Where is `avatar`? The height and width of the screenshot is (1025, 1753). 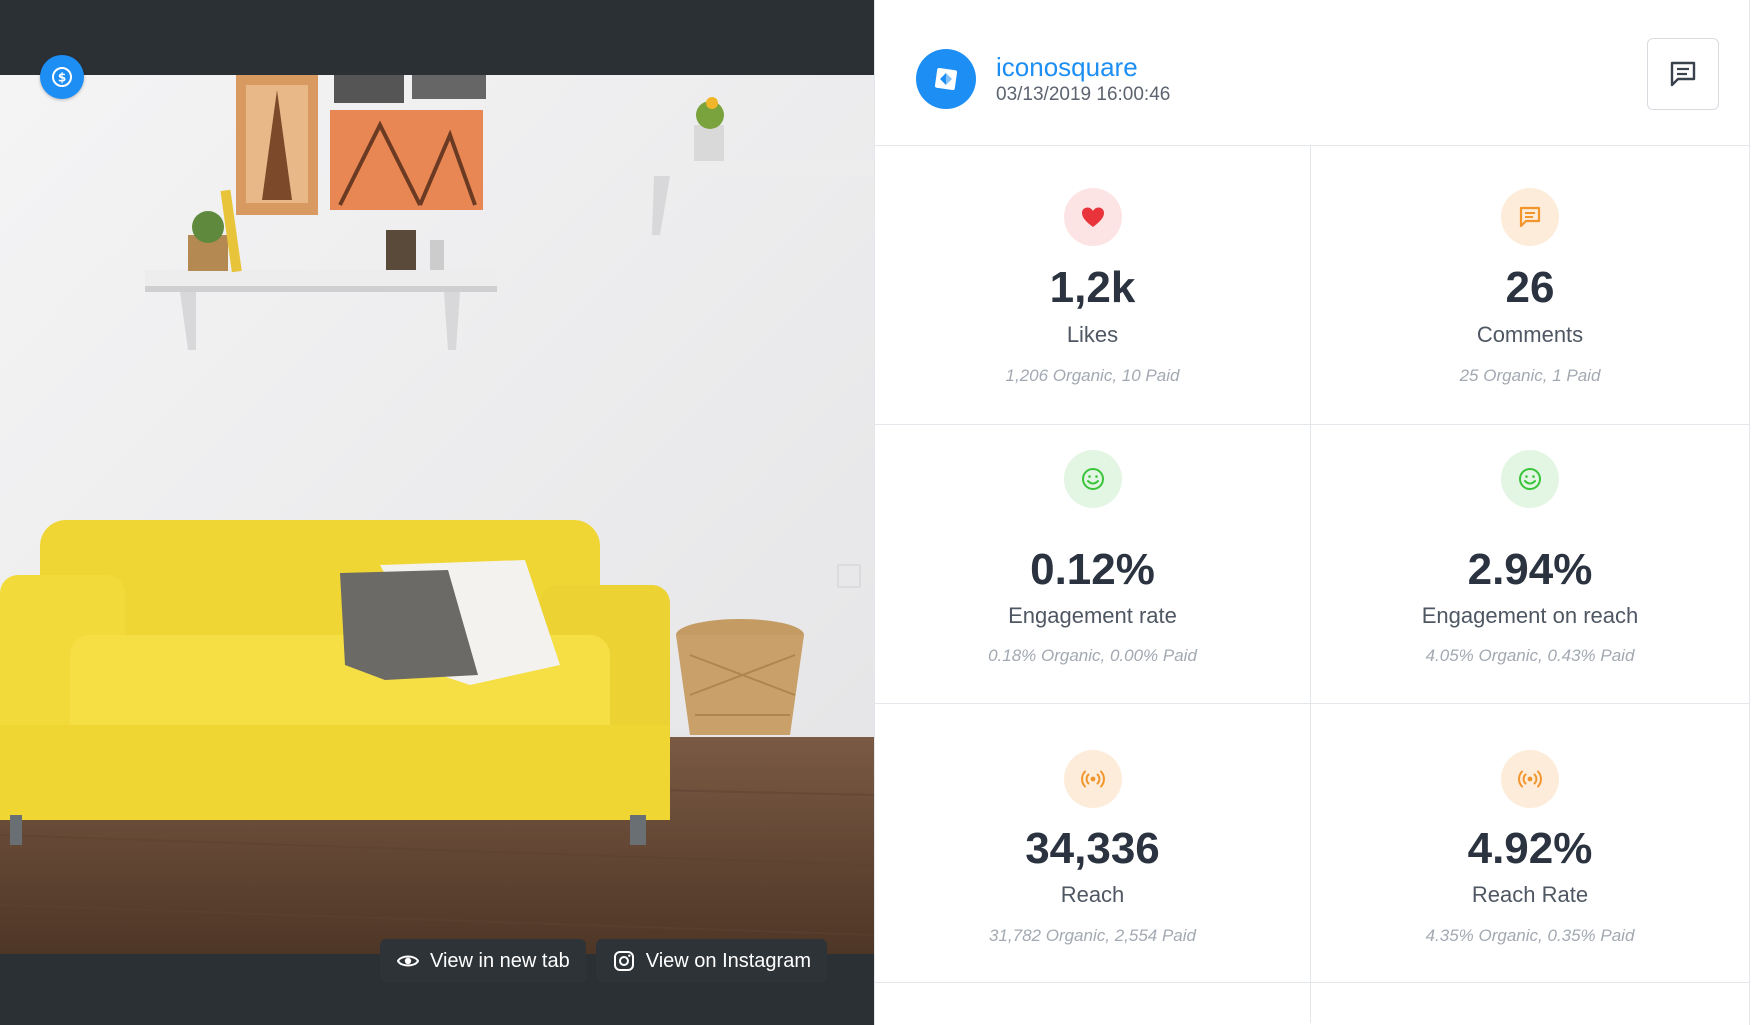 avatar is located at coordinates (946, 79).